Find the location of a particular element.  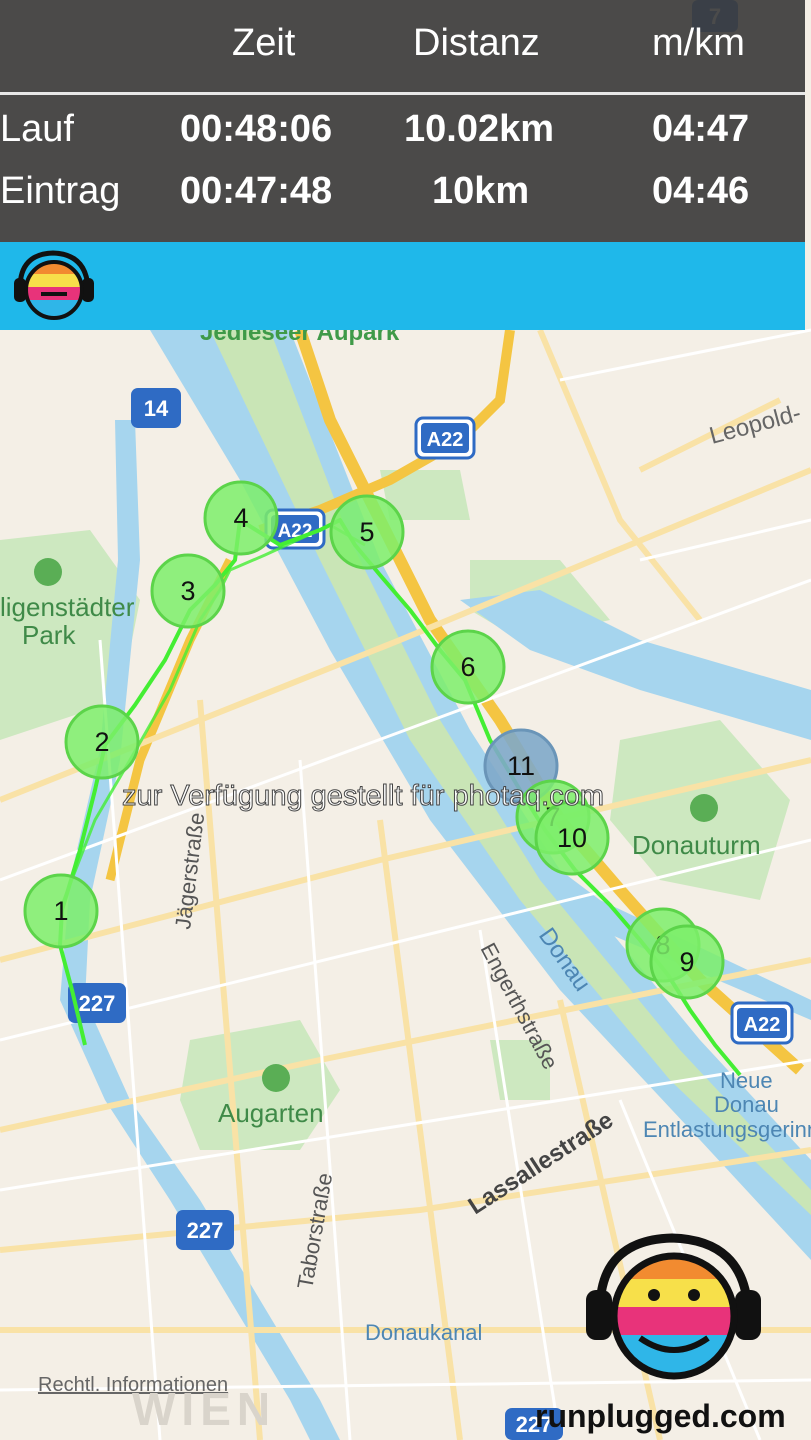

road-shield-227-south: 227 is located at coordinates (205, 1230).